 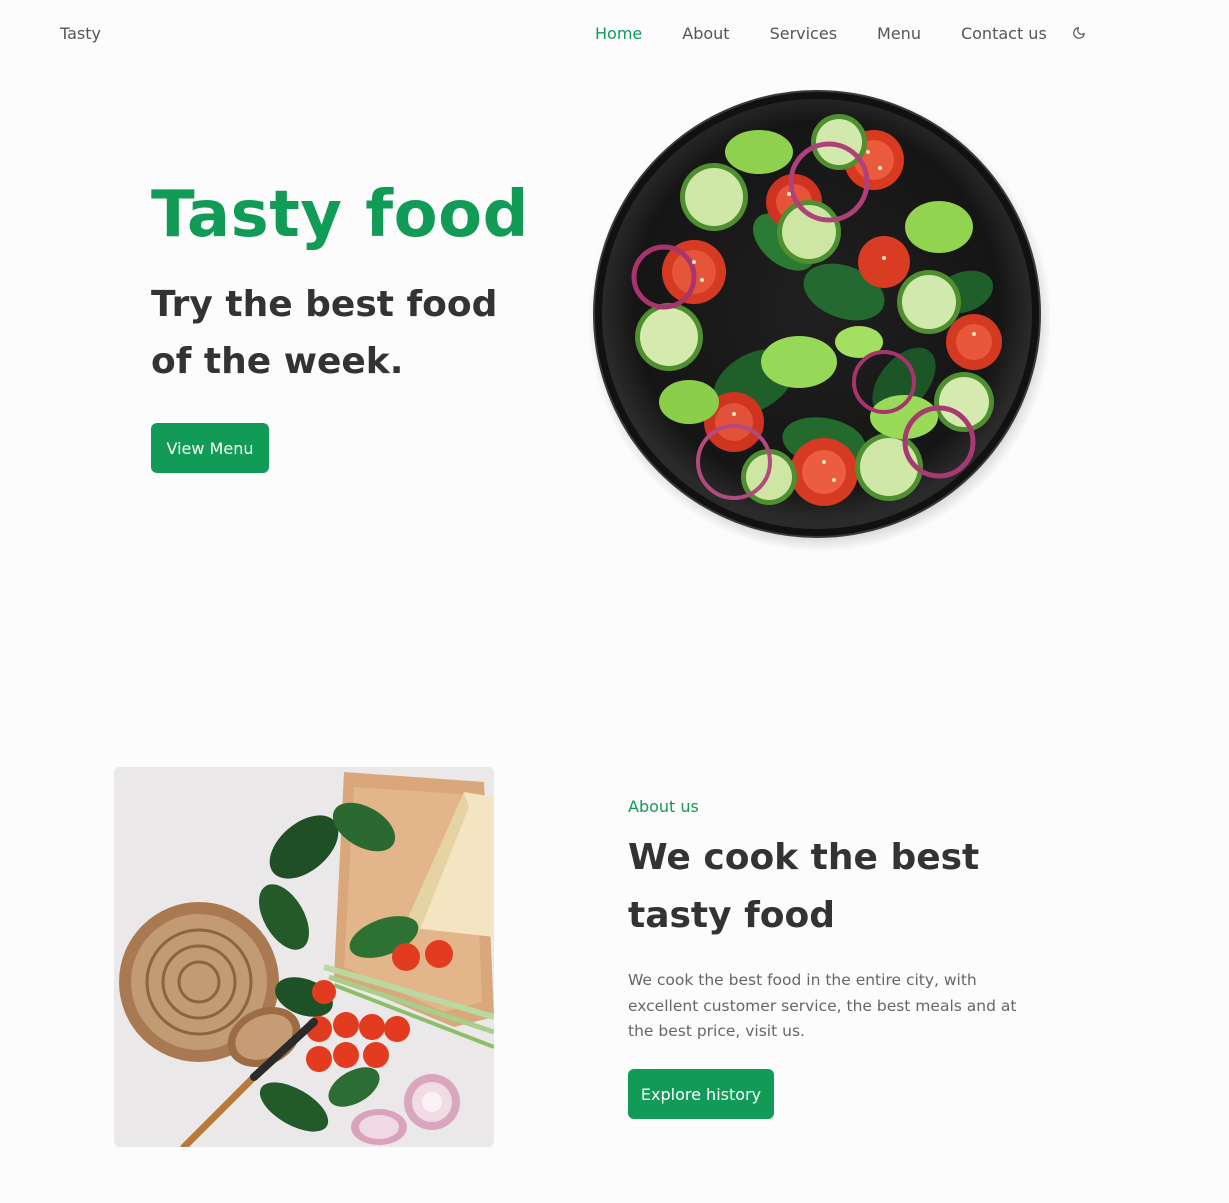 I want to click on view-menu-button: View Menu, so click(x=210, y=448).